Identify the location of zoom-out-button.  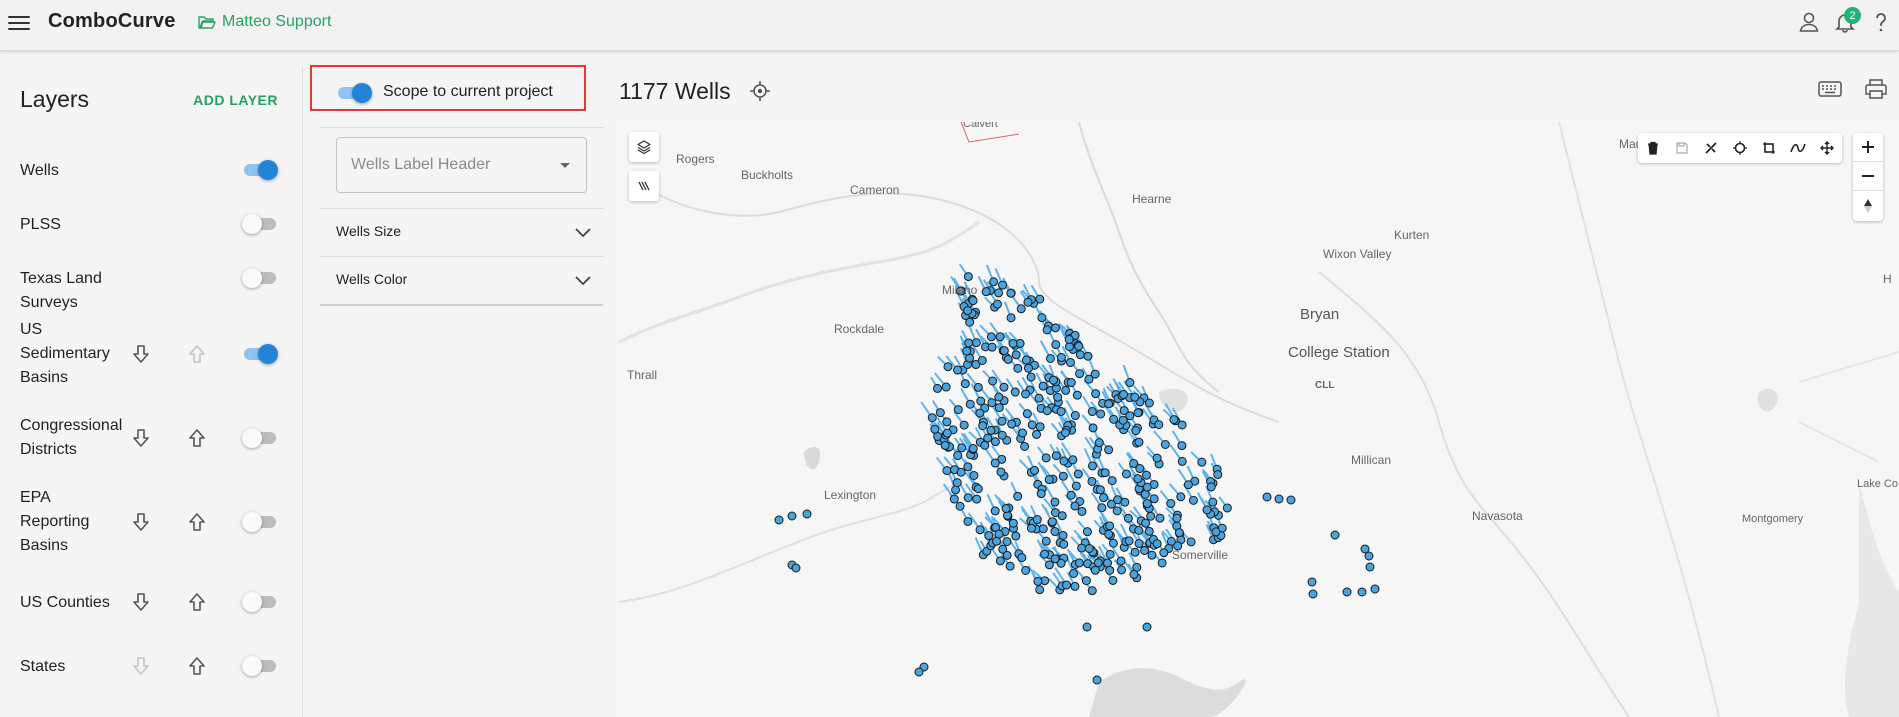
(1868, 176).